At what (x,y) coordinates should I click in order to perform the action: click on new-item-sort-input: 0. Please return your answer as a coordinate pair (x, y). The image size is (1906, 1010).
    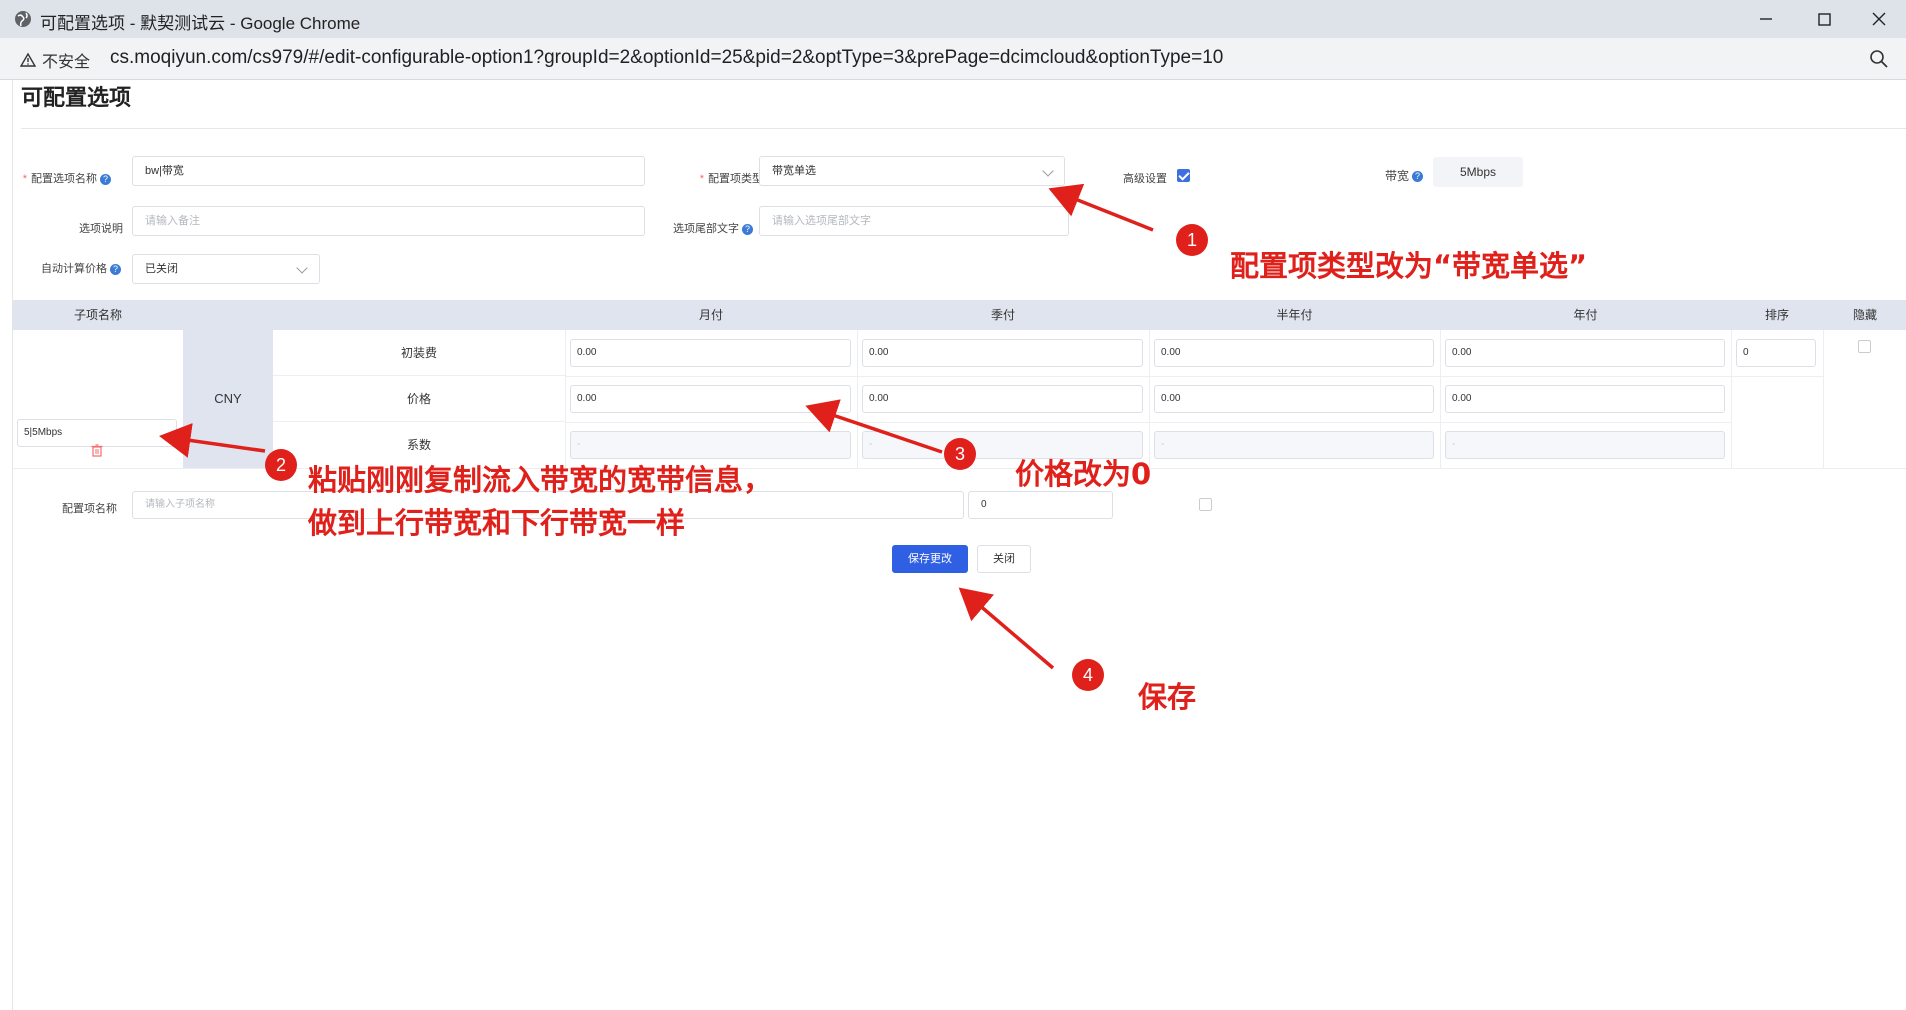
    Looking at the image, I should click on (1040, 505).